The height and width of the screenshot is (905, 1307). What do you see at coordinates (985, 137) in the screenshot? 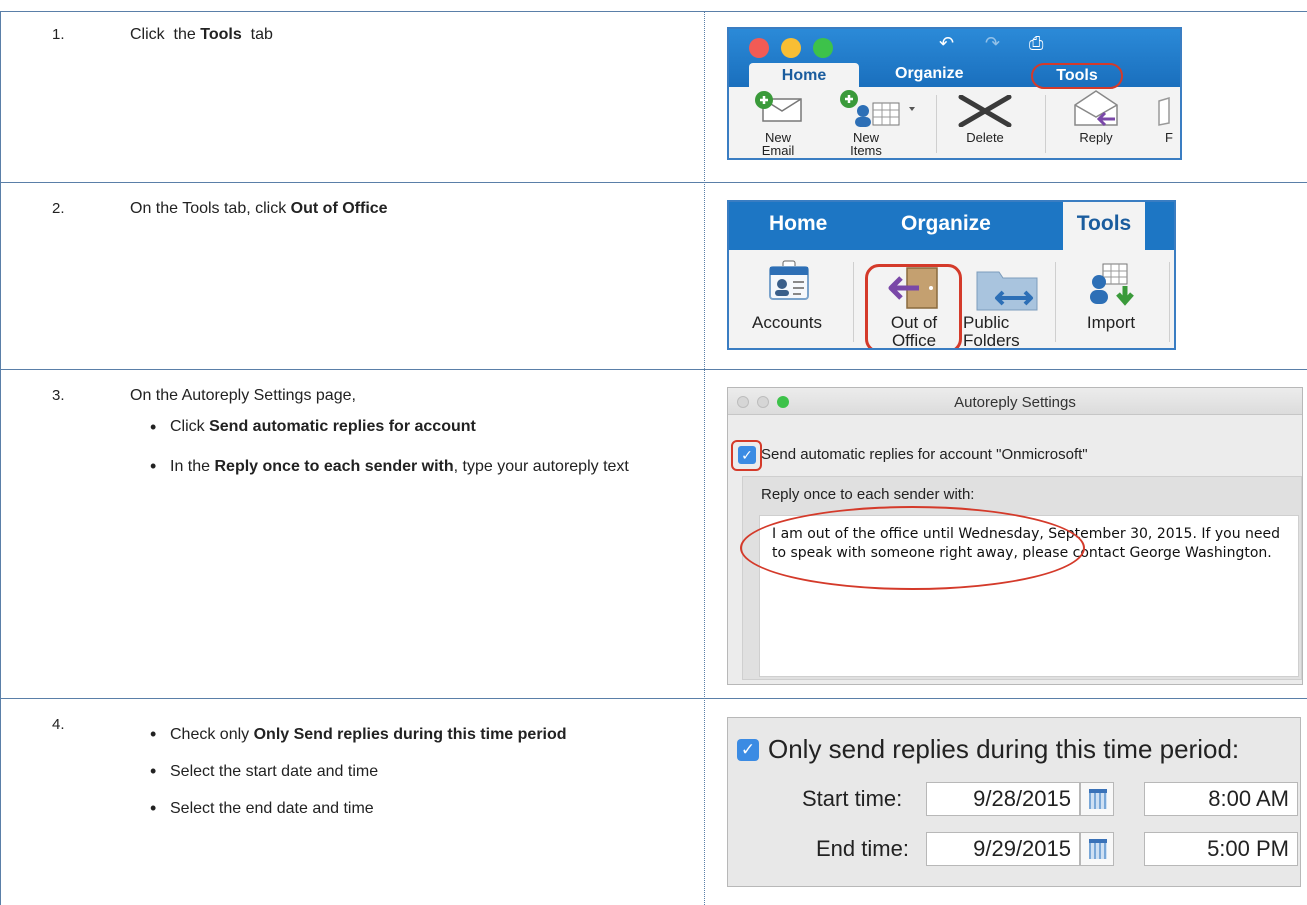
I see `delete-label: Delete` at bounding box center [985, 137].